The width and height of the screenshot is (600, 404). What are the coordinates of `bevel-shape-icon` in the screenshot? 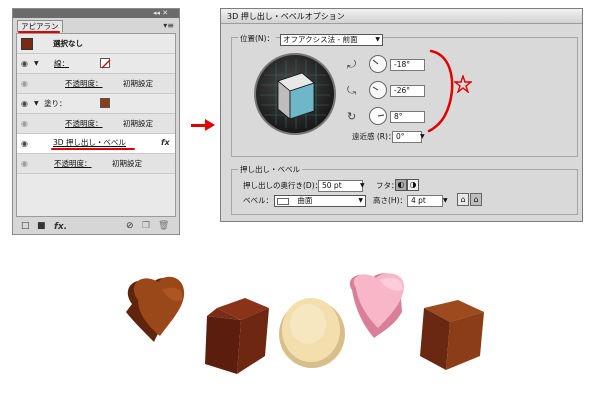 It's located at (283, 201).